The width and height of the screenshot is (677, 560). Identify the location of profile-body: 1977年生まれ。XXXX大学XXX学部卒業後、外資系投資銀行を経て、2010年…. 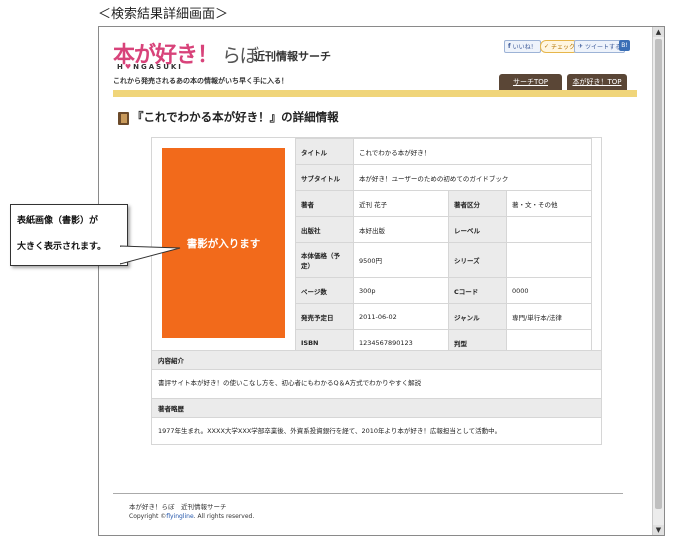
(330, 431).